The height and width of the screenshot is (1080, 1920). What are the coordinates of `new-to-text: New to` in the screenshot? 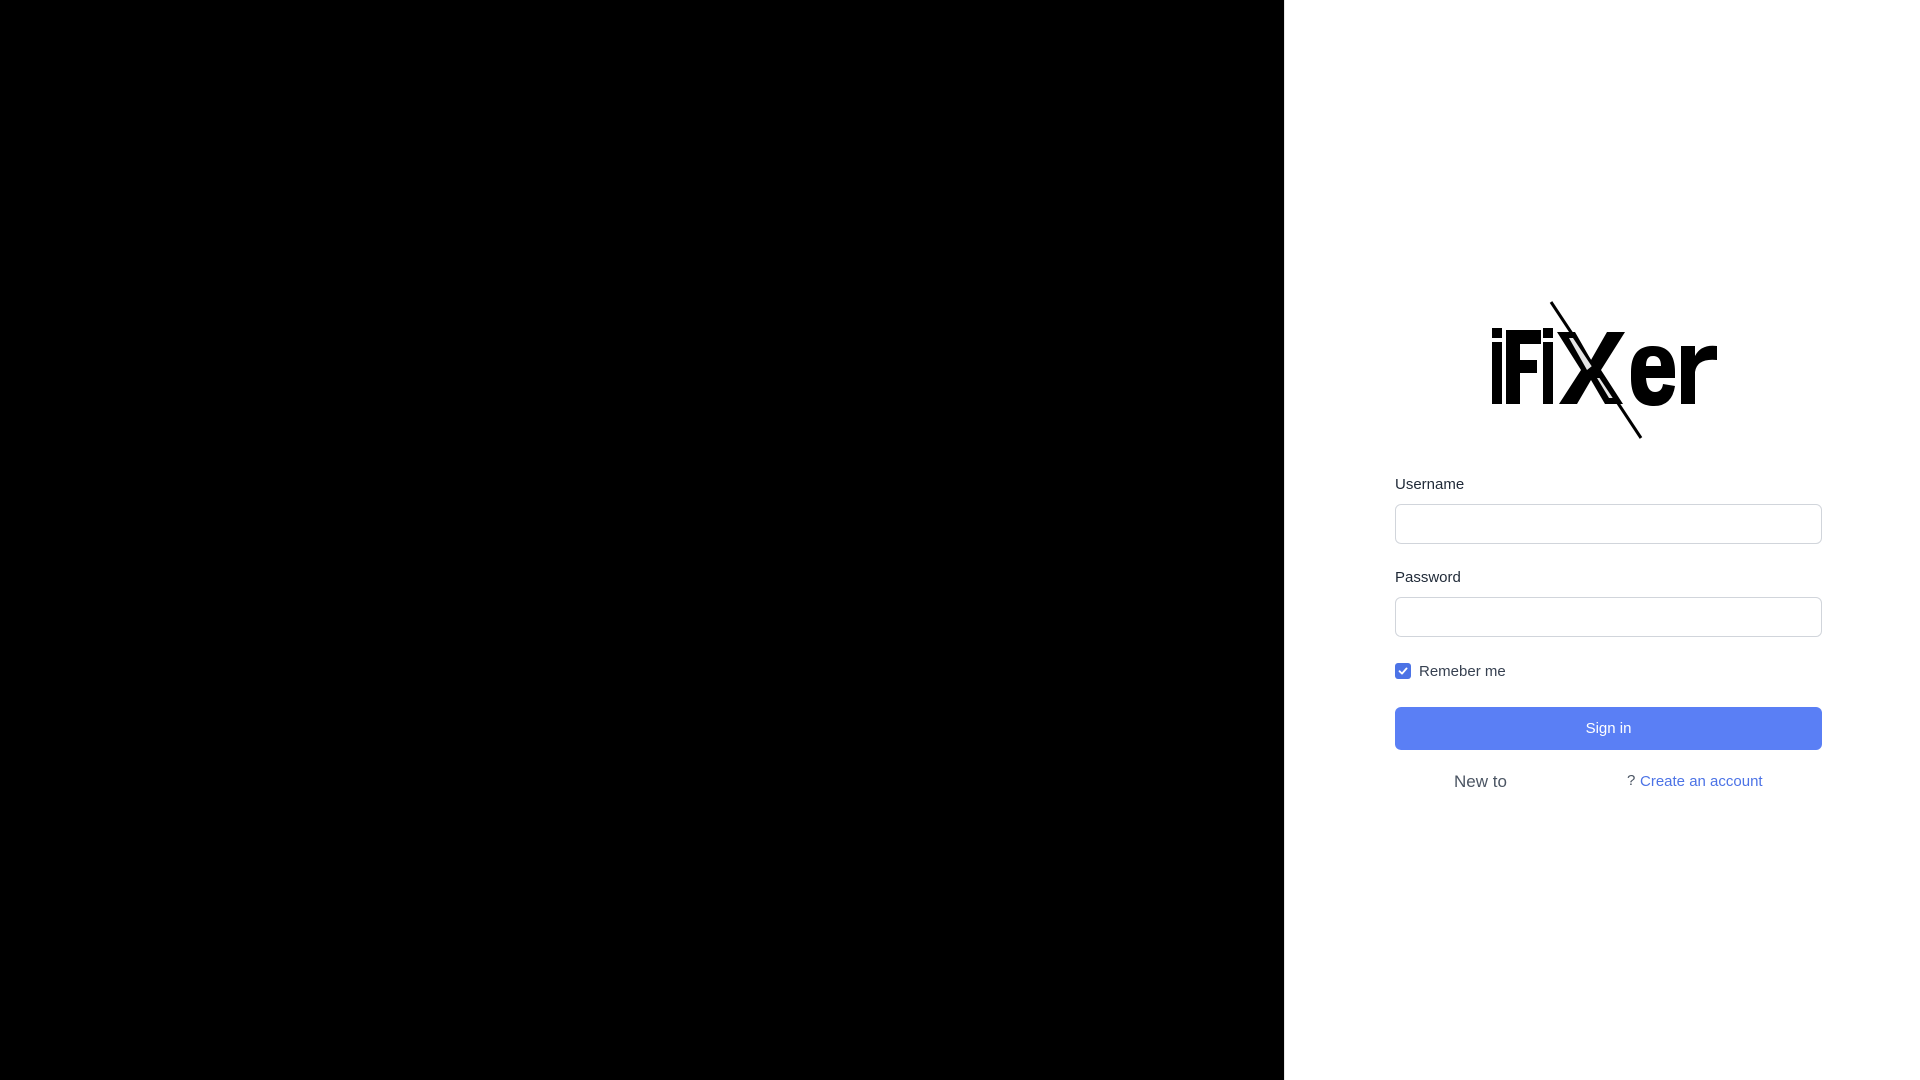 It's located at (1480, 781).